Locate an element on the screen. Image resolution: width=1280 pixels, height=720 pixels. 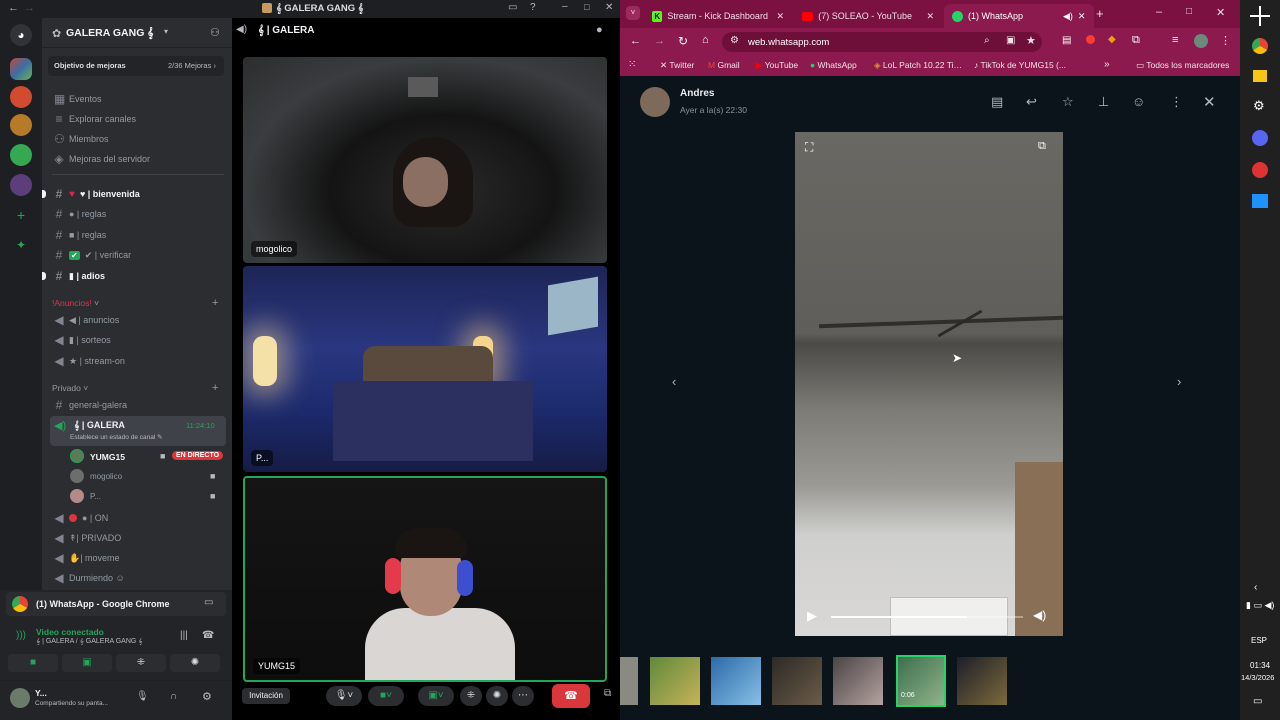
channel-general-galera: # general-galera is located at coordinates (138, 405).